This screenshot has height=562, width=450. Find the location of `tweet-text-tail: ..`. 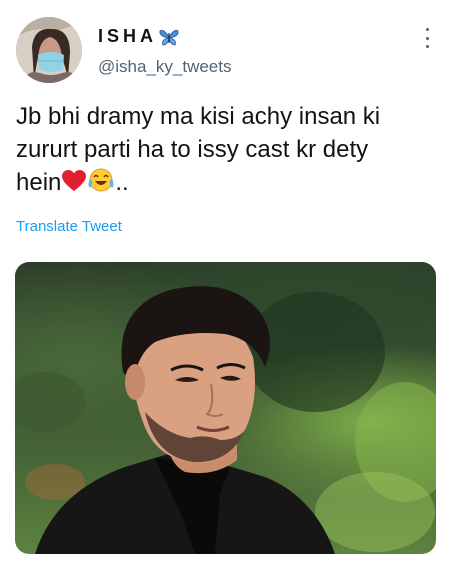

tweet-text-tail: .. is located at coordinates (122, 182).